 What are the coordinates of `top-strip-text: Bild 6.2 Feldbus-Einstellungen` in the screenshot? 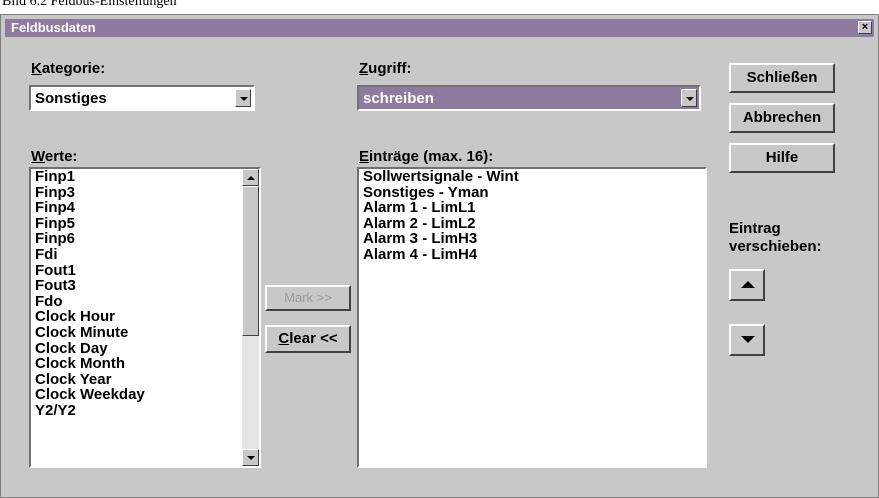 It's located at (89, 4).